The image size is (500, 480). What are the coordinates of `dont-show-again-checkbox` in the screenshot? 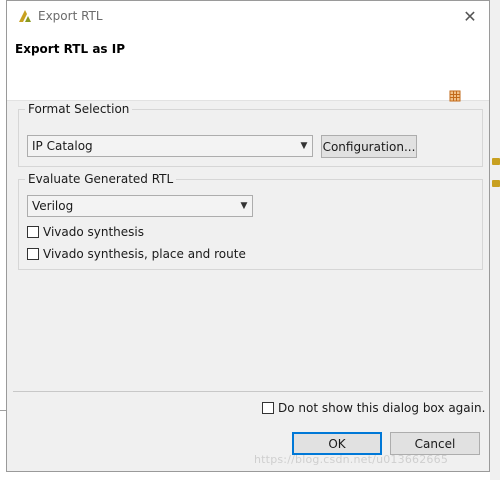 It's located at (268, 408).